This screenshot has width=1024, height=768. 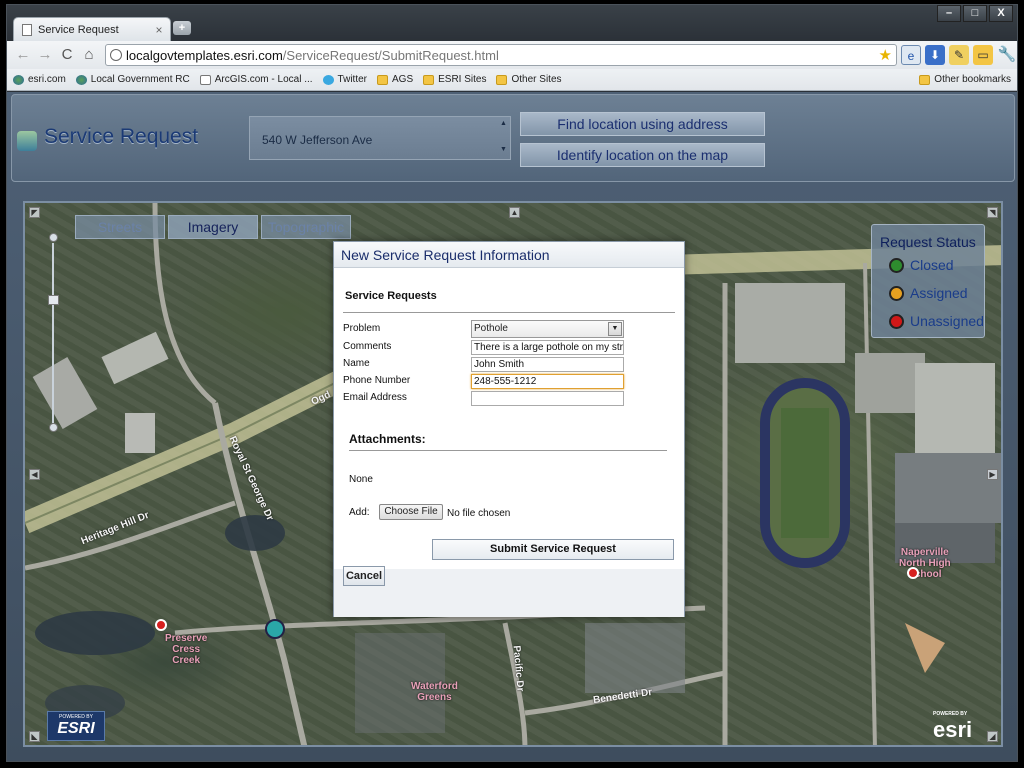 I want to click on close-tab-icon: ×, so click(x=159, y=30).